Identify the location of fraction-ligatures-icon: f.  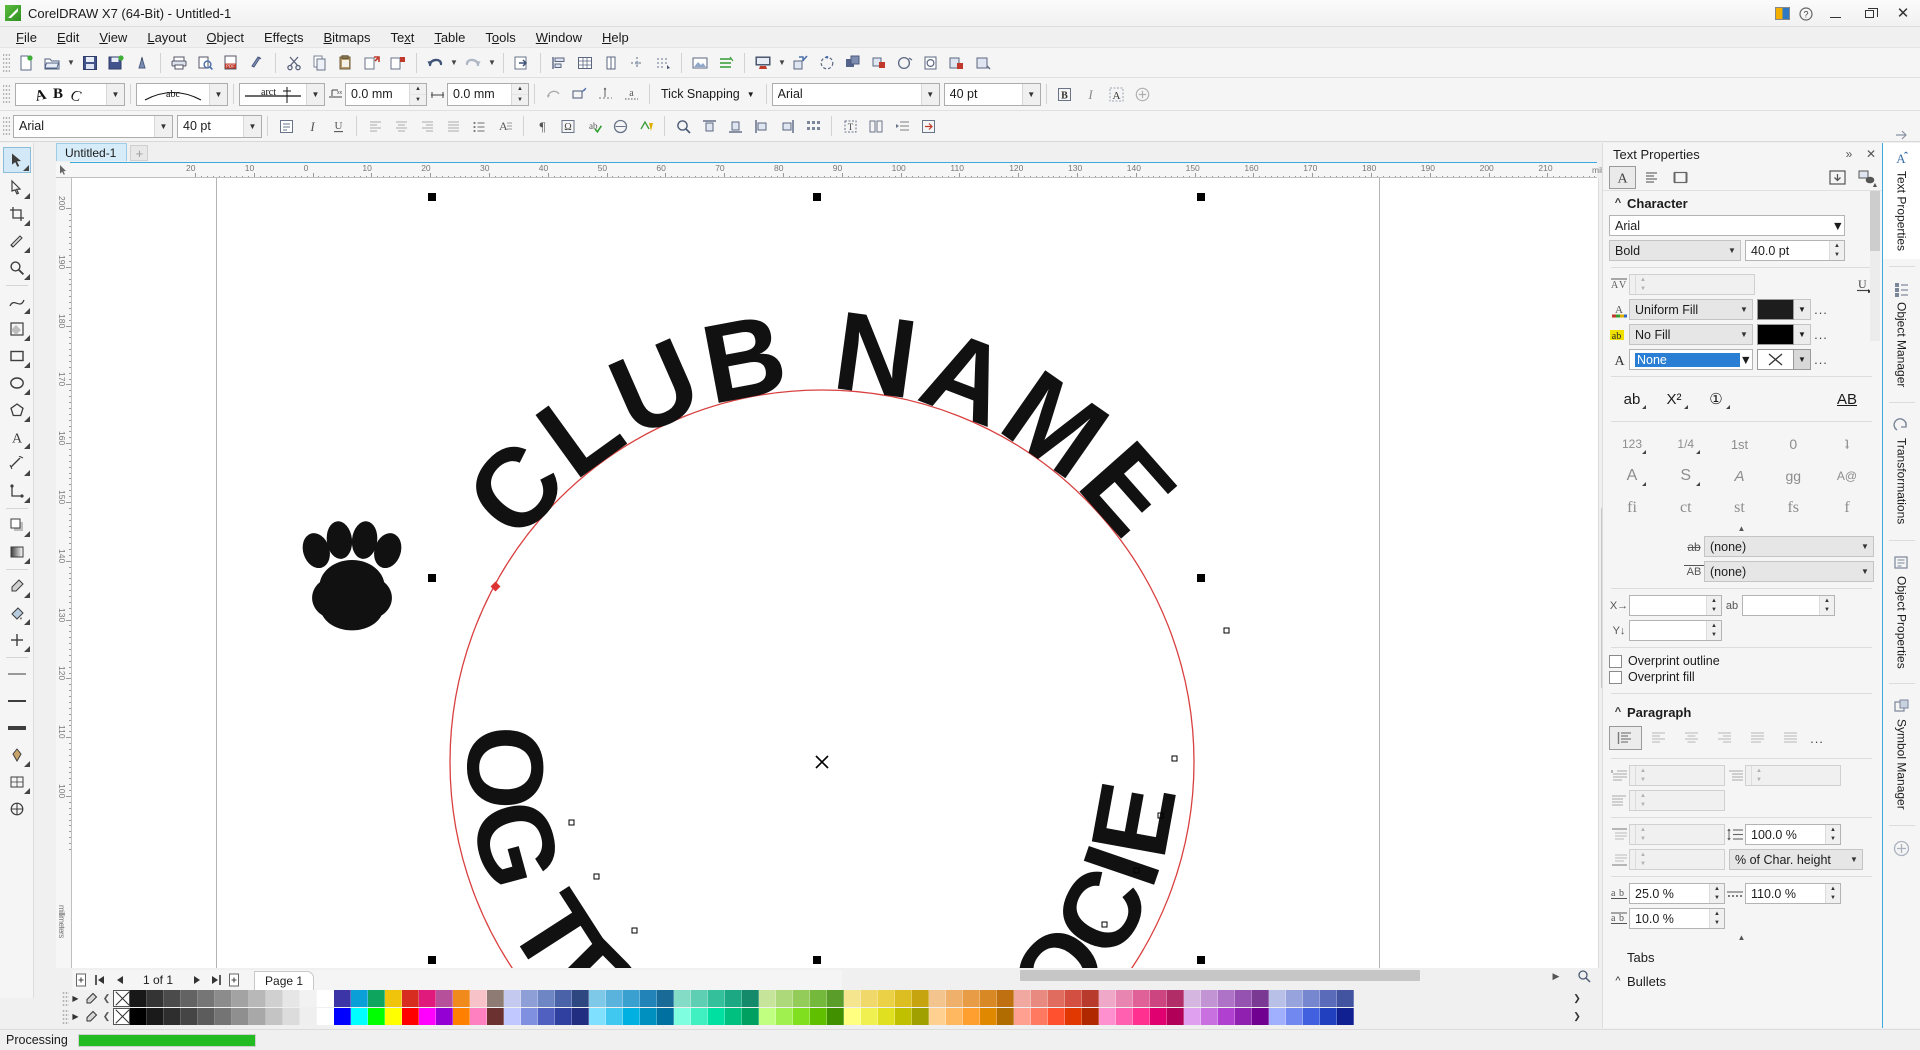
(1847, 508).